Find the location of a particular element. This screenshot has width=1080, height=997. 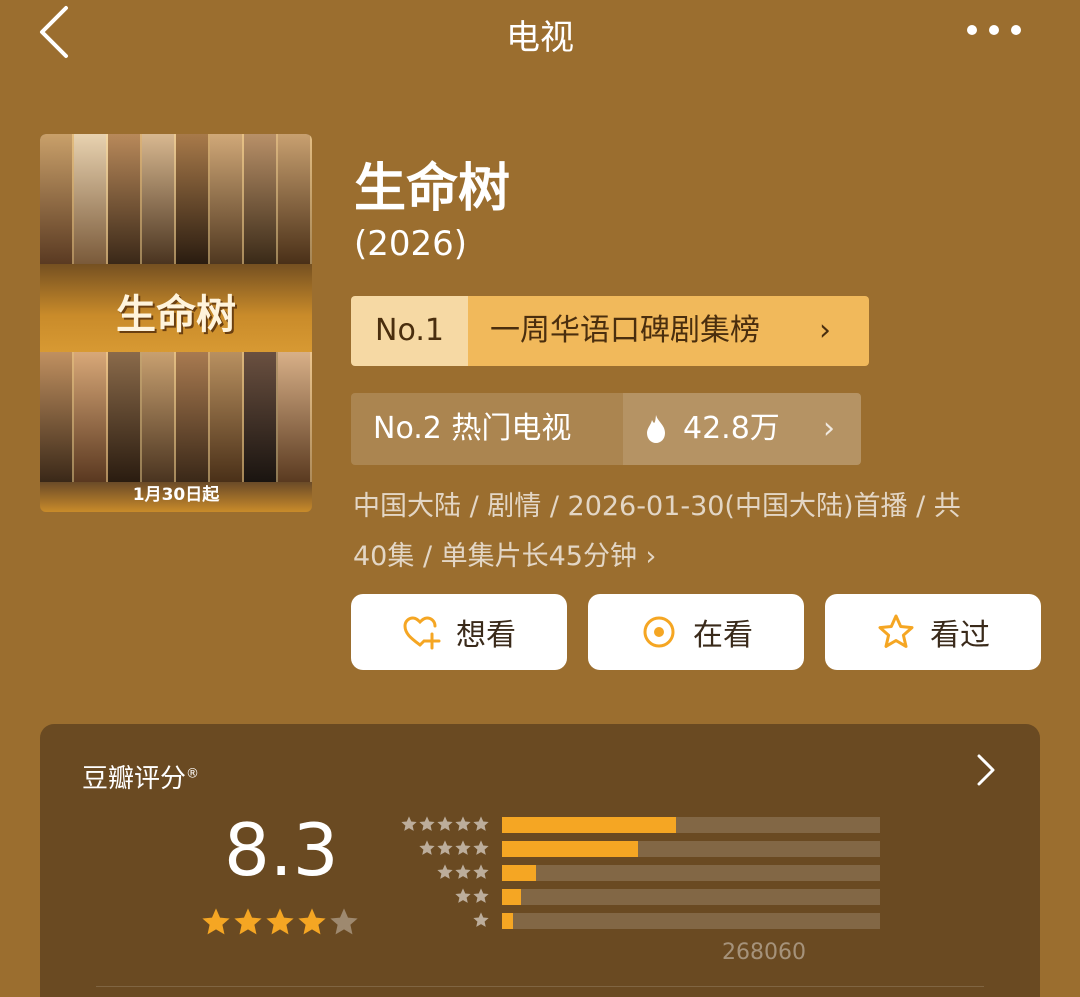

want-to-watch-button: 想看 is located at coordinates (459, 632).